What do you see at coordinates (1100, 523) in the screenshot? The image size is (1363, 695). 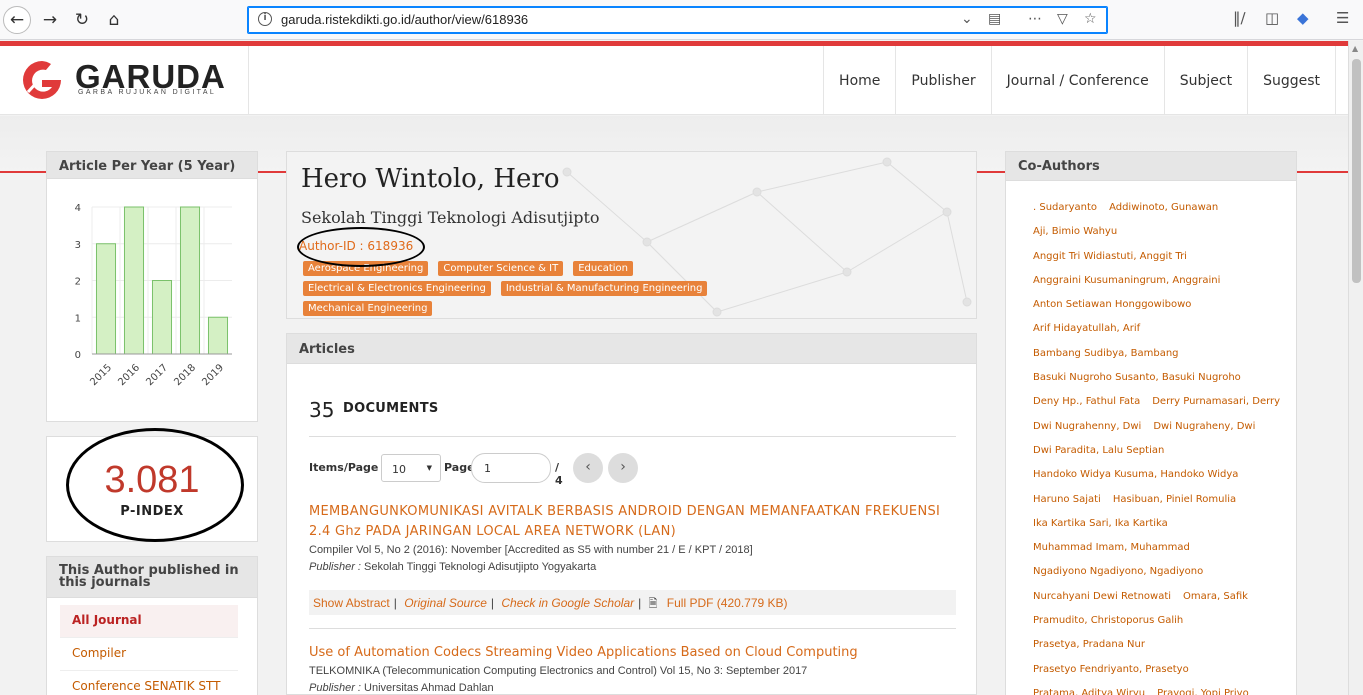 I see `co-author-link: Ika Kartika Sari, Ika Kartika` at bounding box center [1100, 523].